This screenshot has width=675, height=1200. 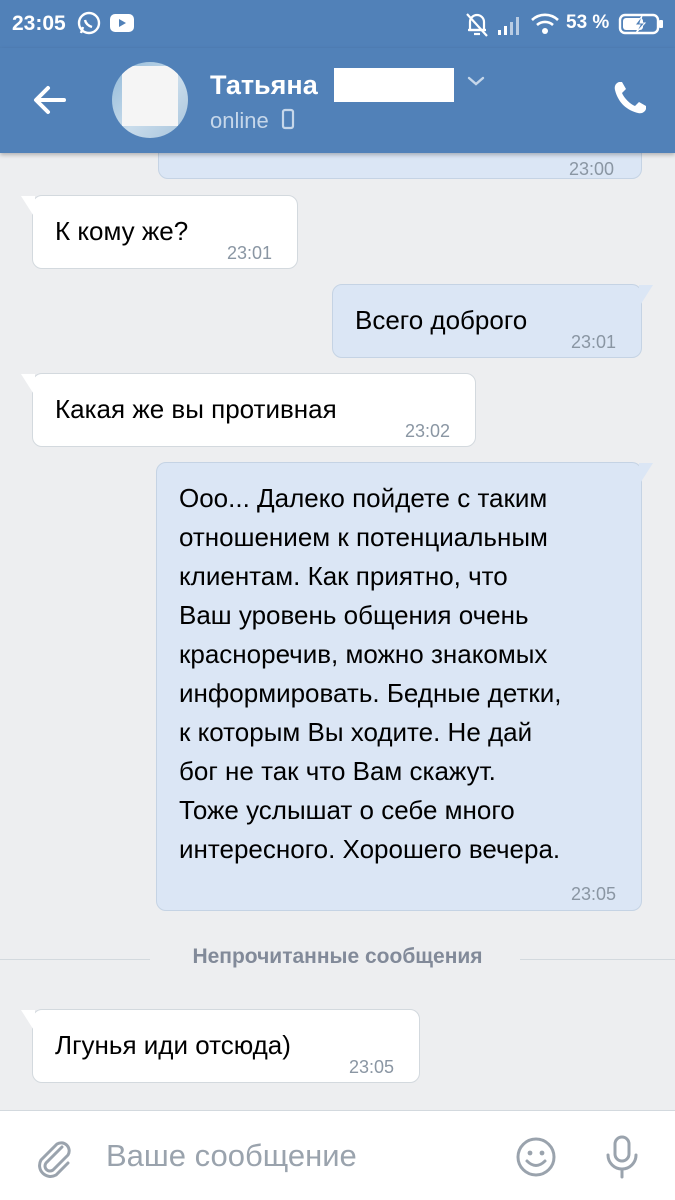 I want to click on paperclip-icon, so click(x=54, y=1162).